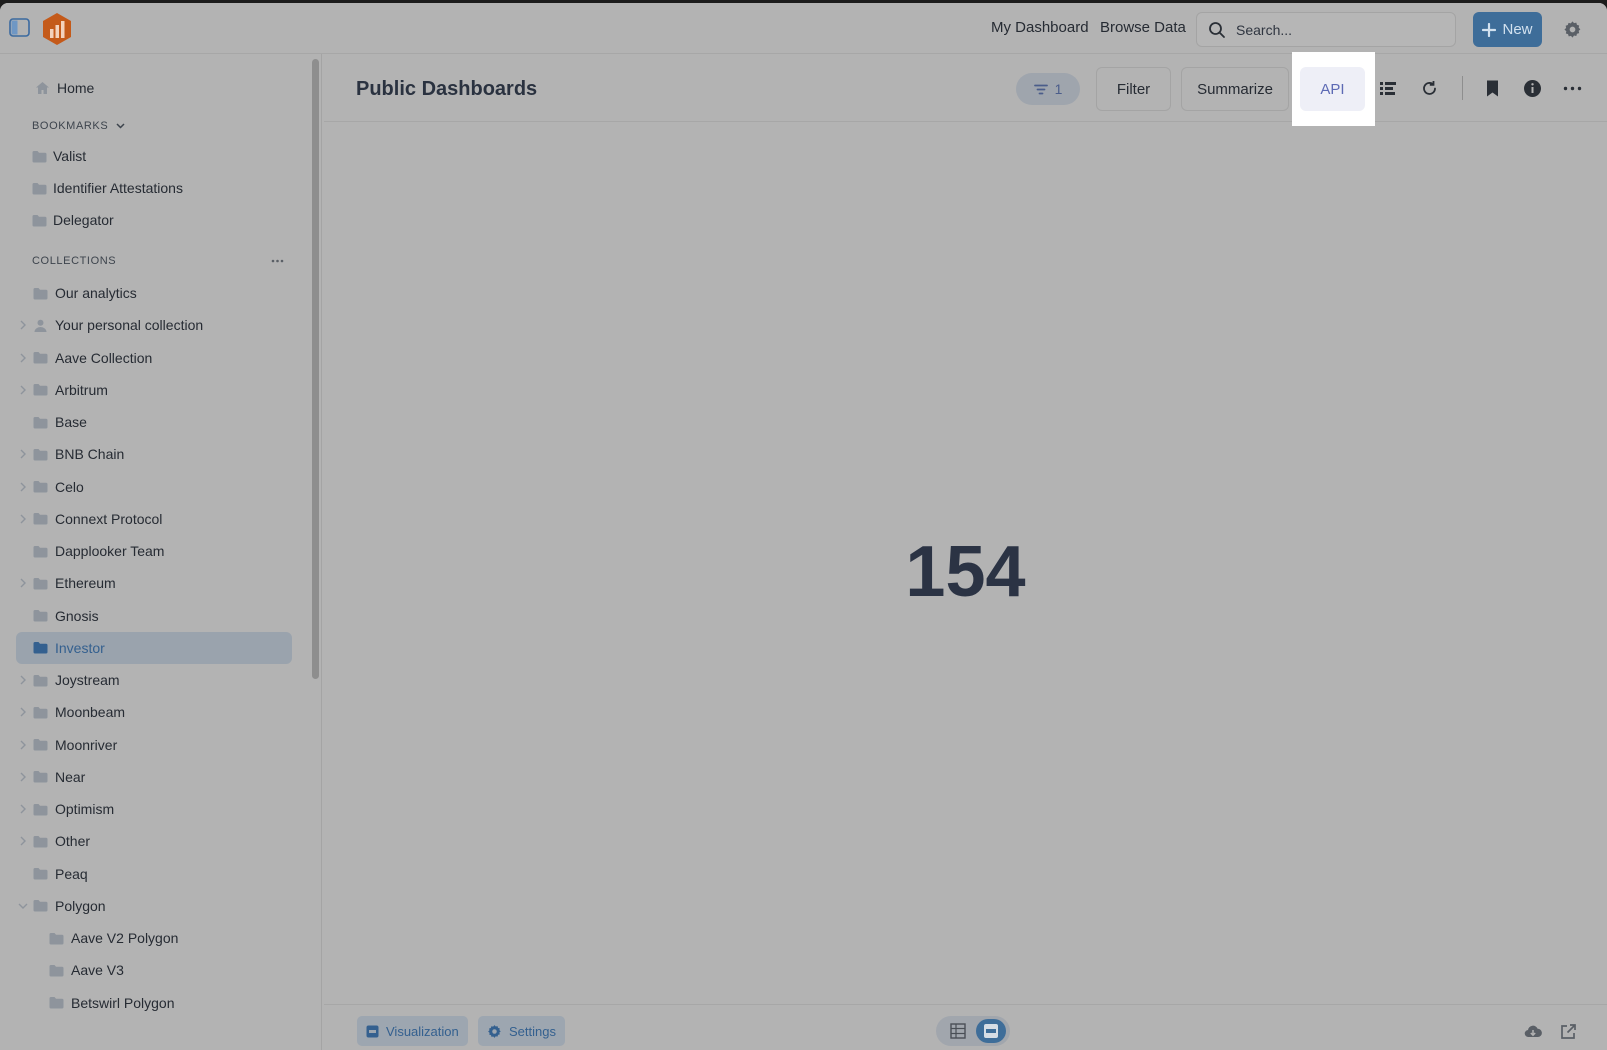  What do you see at coordinates (154, 906) in the screenshot?
I see `collection-item: Polygon` at bounding box center [154, 906].